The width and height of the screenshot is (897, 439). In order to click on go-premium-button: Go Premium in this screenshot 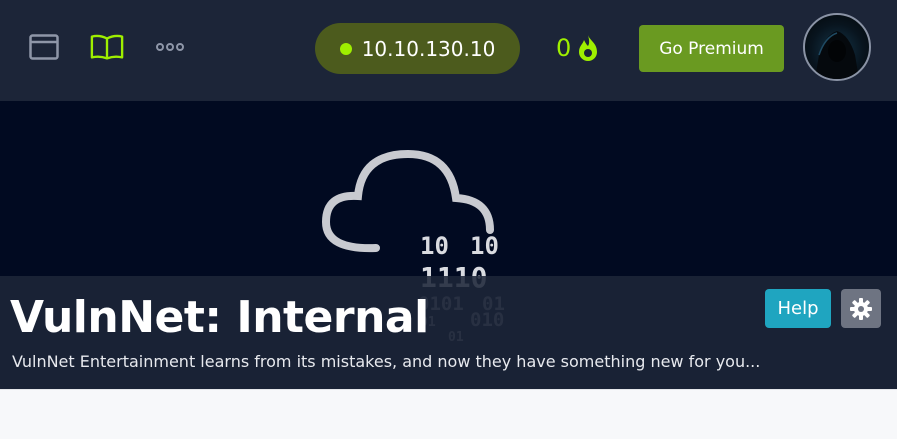, I will do `click(711, 48)`.